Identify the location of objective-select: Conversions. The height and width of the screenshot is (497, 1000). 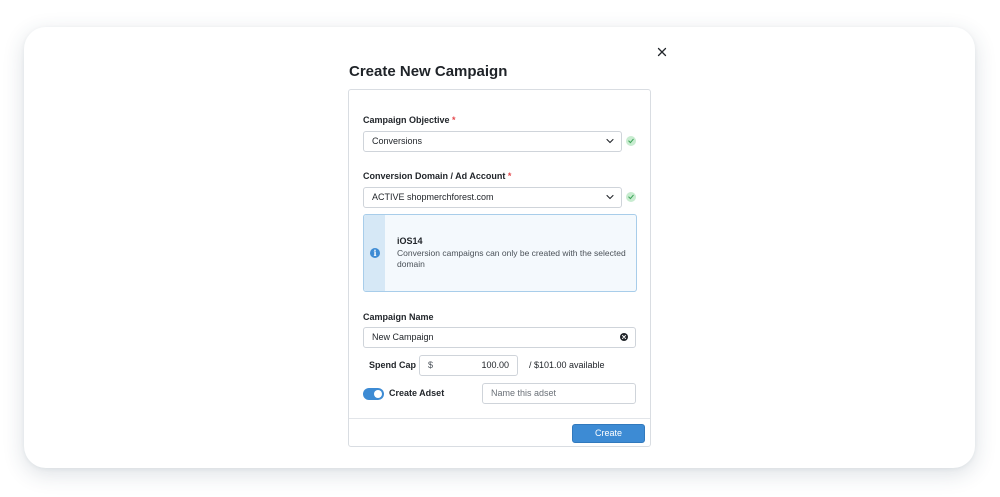
(492, 141).